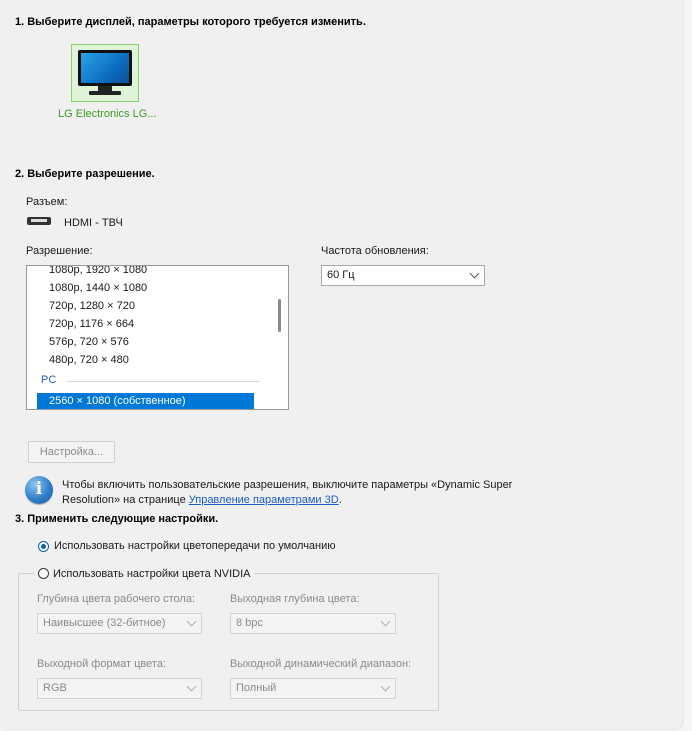  I want to click on list-item: 720p, 1176 × 664, so click(91, 324).